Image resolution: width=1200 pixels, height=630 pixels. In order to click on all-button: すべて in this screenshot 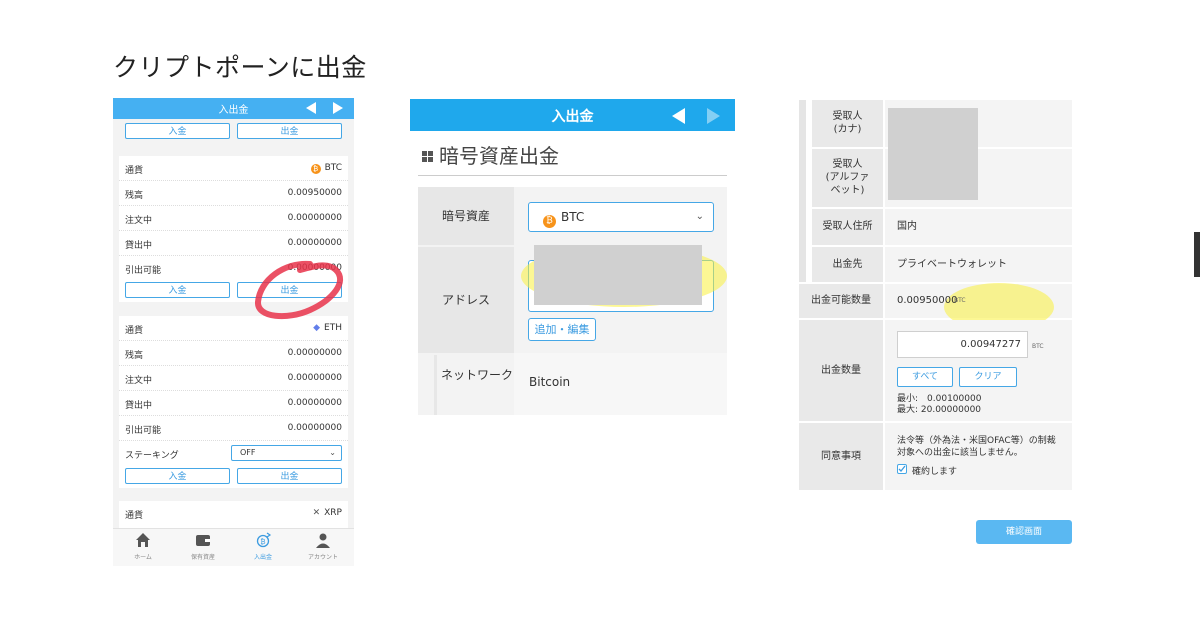, I will do `click(925, 377)`.